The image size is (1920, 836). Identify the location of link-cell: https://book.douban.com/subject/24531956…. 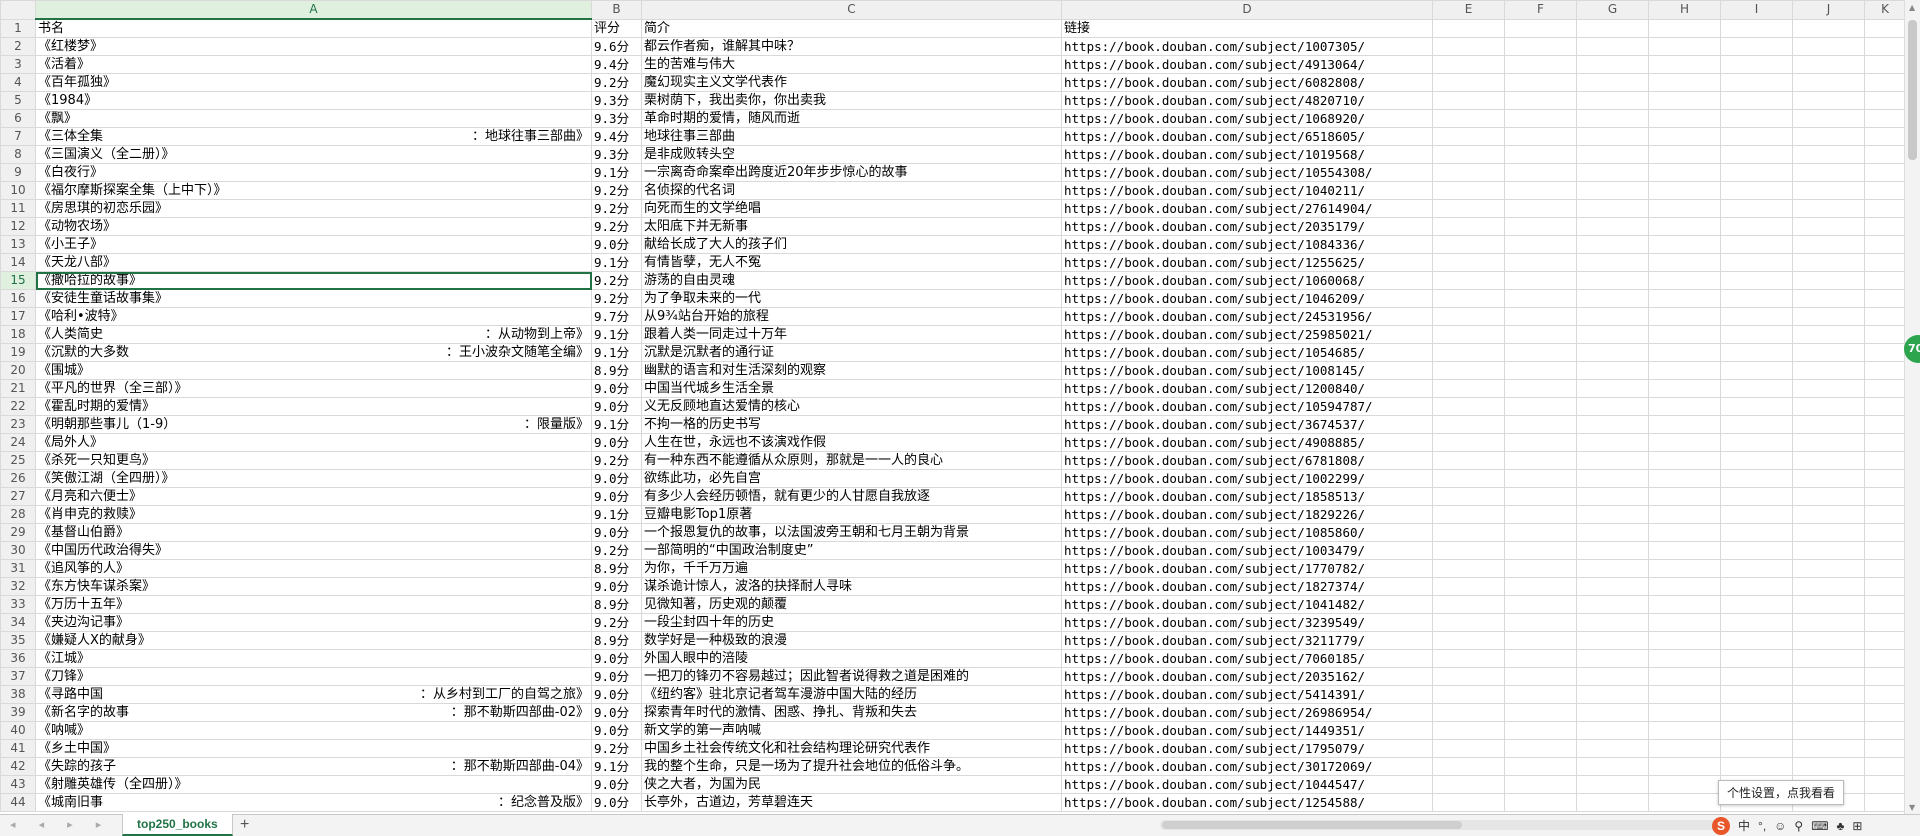
(1247, 316).